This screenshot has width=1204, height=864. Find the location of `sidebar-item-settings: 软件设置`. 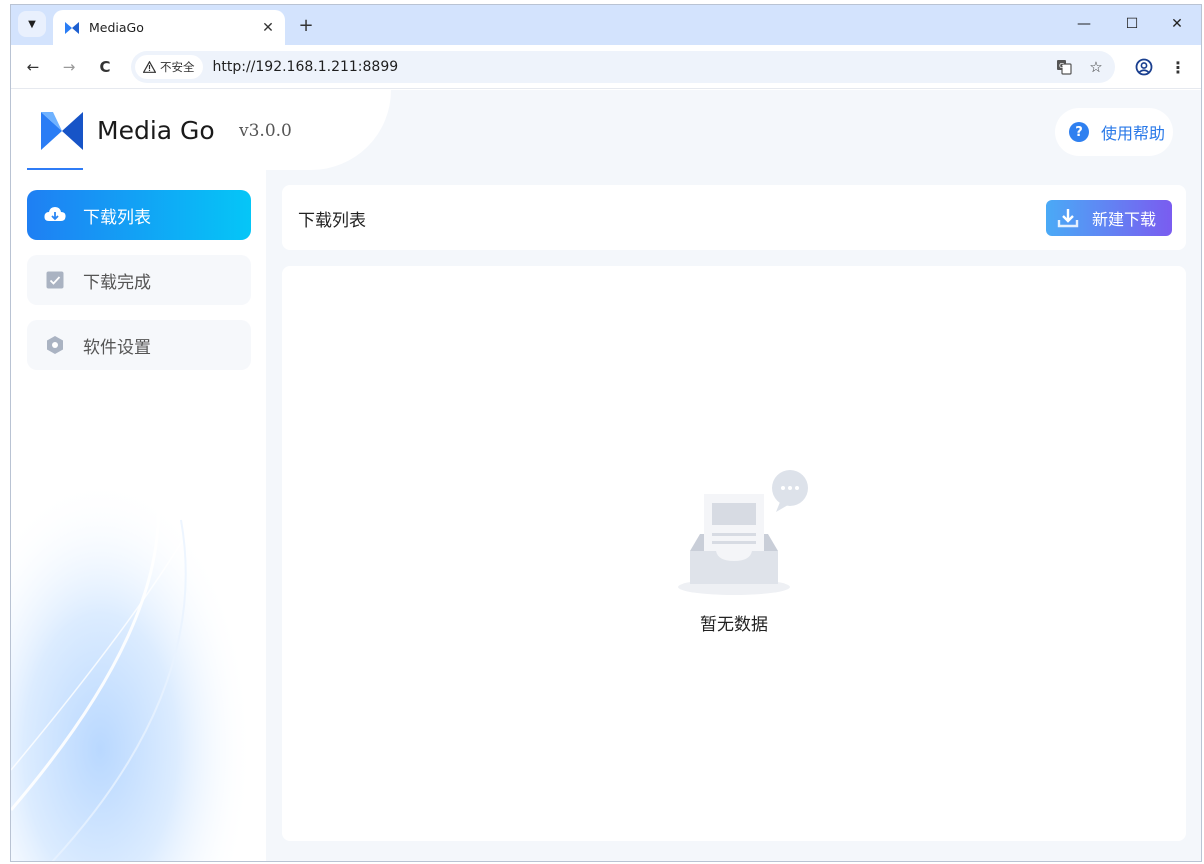

sidebar-item-settings: 软件设置 is located at coordinates (139, 345).